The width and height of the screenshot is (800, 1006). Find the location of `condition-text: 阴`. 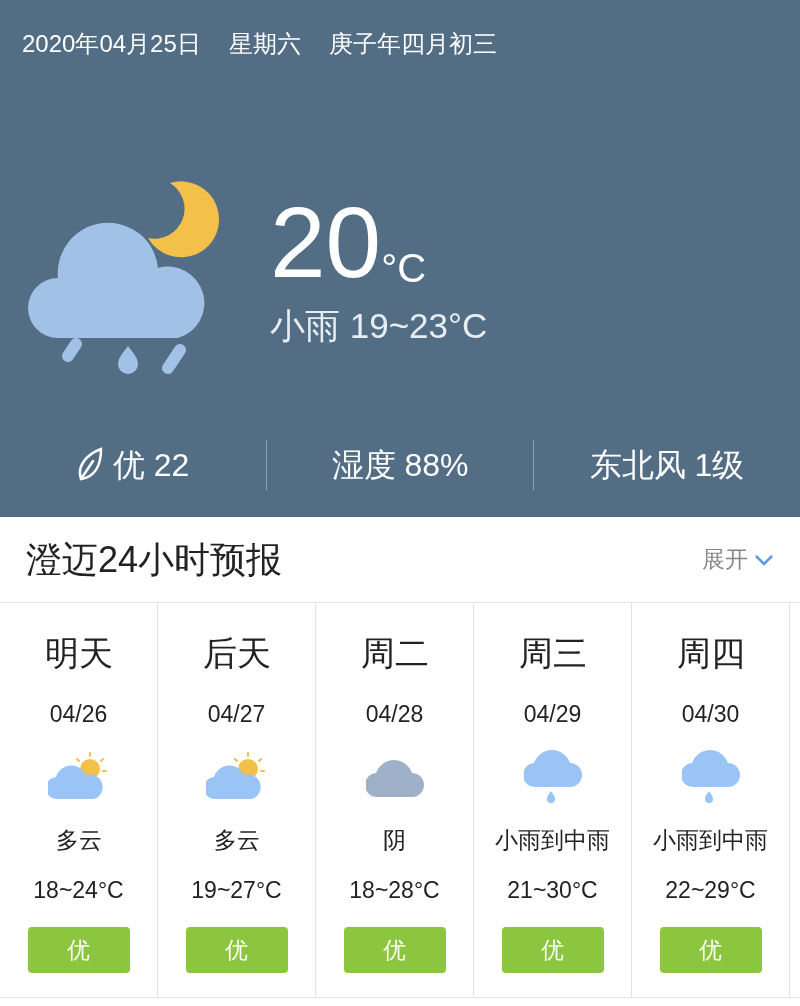

condition-text: 阴 is located at coordinates (394, 840).